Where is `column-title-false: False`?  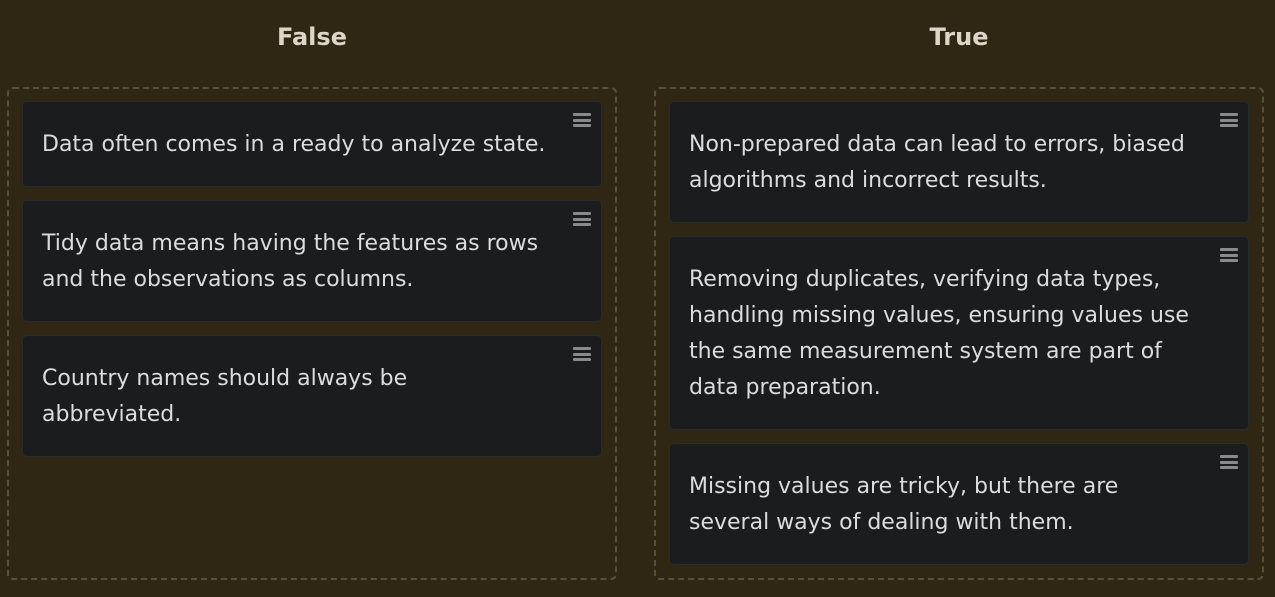
column-title-false: False is located at coordinates (312, 37).